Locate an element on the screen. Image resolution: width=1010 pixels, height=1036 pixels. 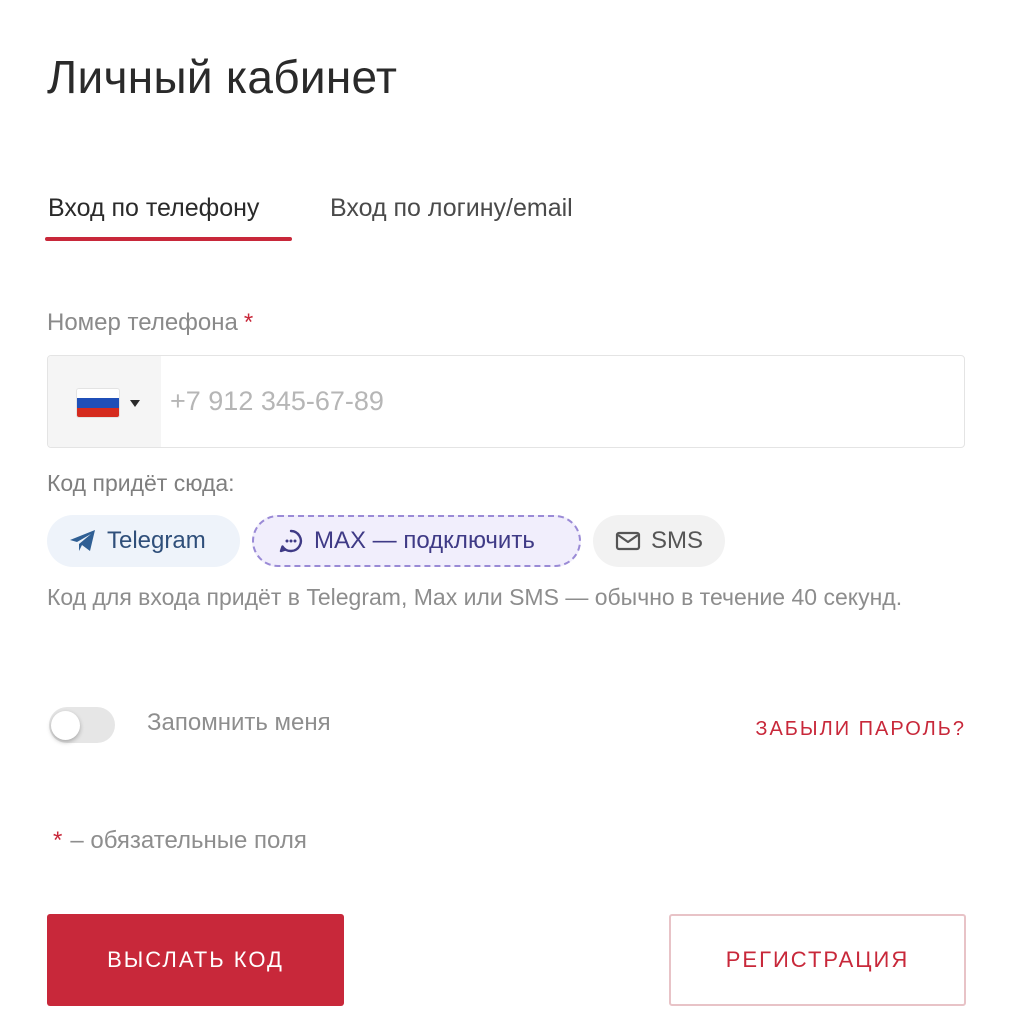
channel-sms-label: SMS is located at coordinates (677, 540).